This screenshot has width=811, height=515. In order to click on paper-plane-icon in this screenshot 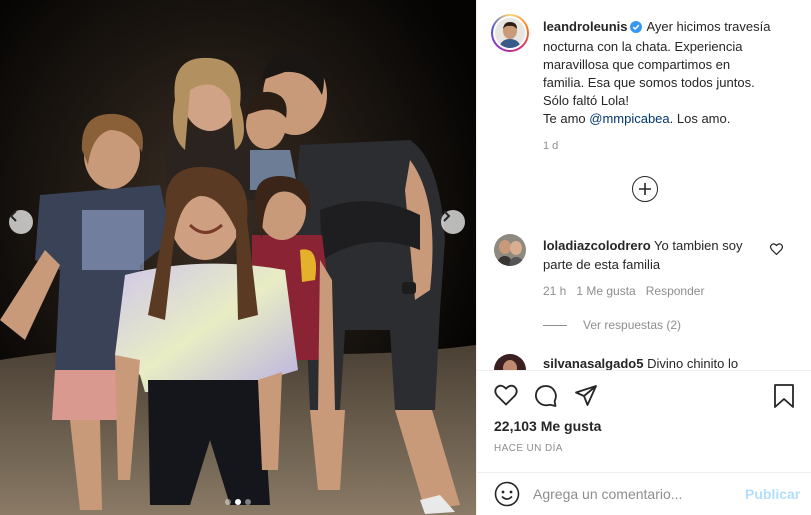, I will do `click(586, 395)`.